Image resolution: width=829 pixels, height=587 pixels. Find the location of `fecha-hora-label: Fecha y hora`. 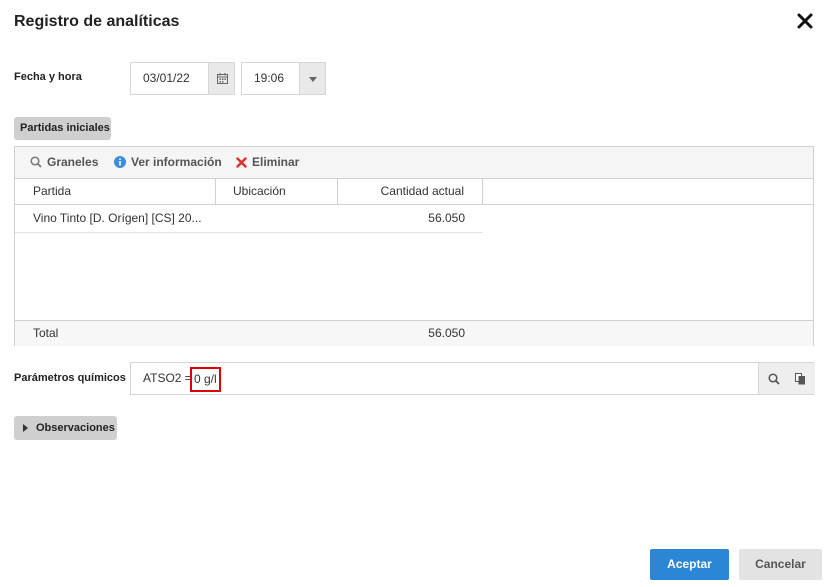

fecha-hora-label: Fecha y hora is located at coordinates (48, 77).